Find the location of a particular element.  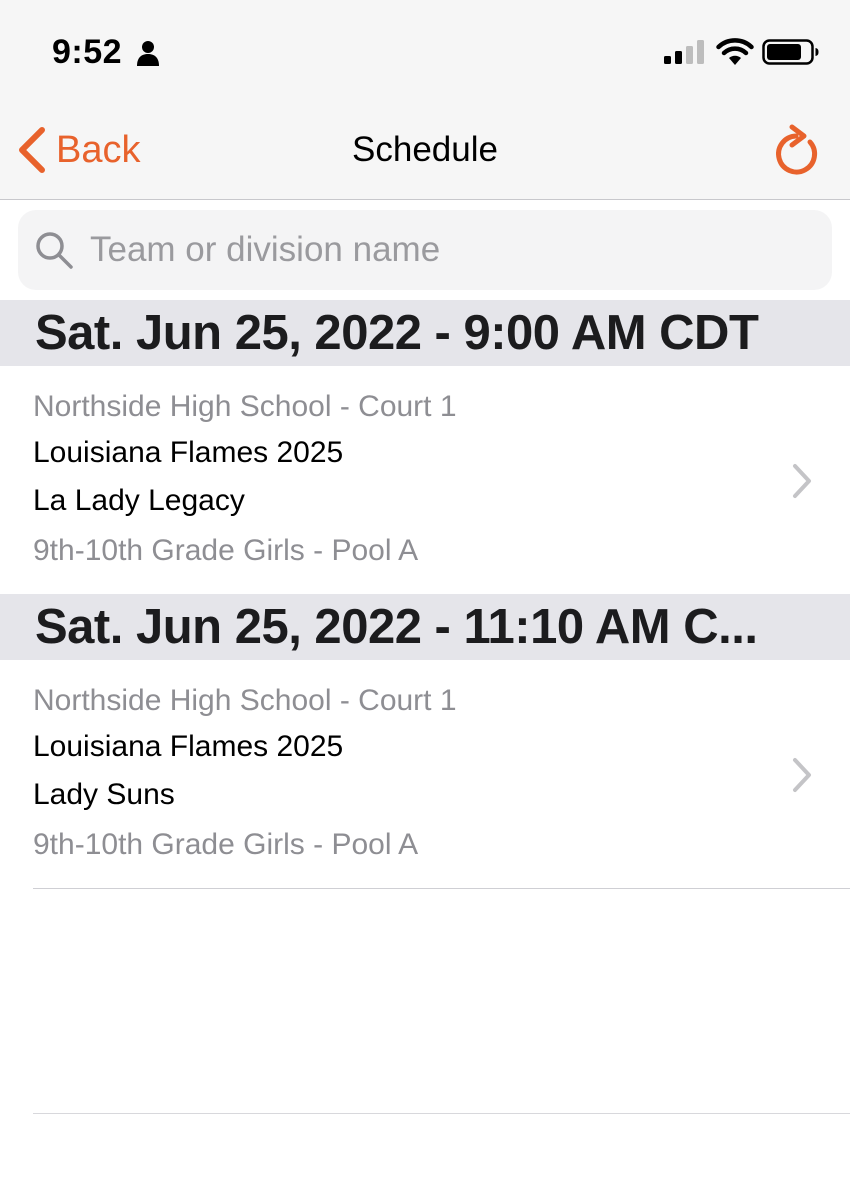

status-bar: 9:52 is located at coordinates (425, 50).